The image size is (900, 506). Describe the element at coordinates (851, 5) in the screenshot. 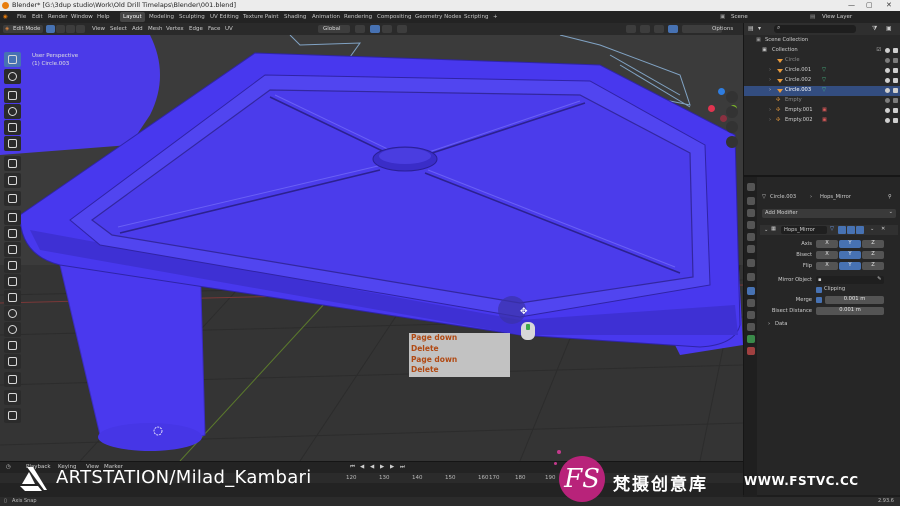

I see `minimize-icon: —` at that location.